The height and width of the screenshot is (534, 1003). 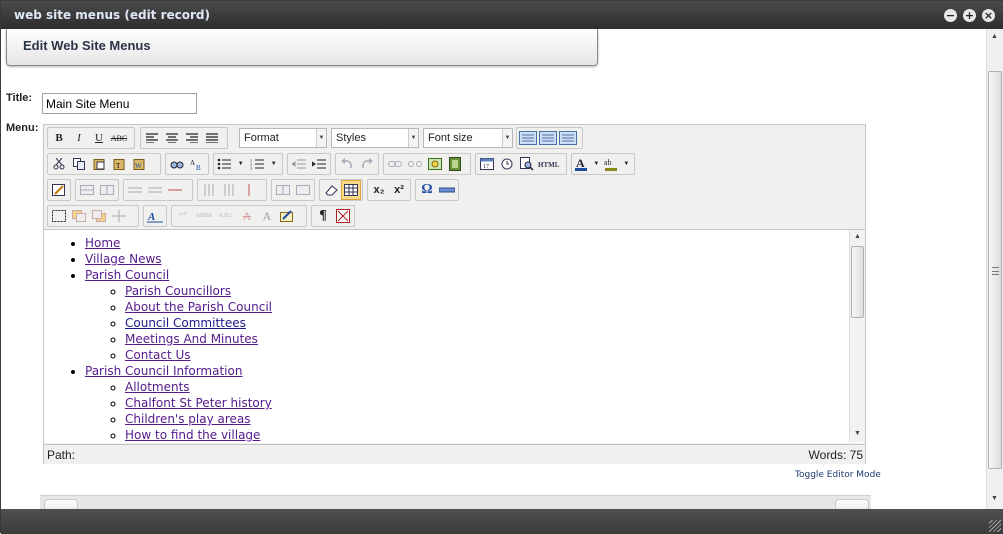 I want to click on highlight-color-icon: ab, so click(x=611, y=164).